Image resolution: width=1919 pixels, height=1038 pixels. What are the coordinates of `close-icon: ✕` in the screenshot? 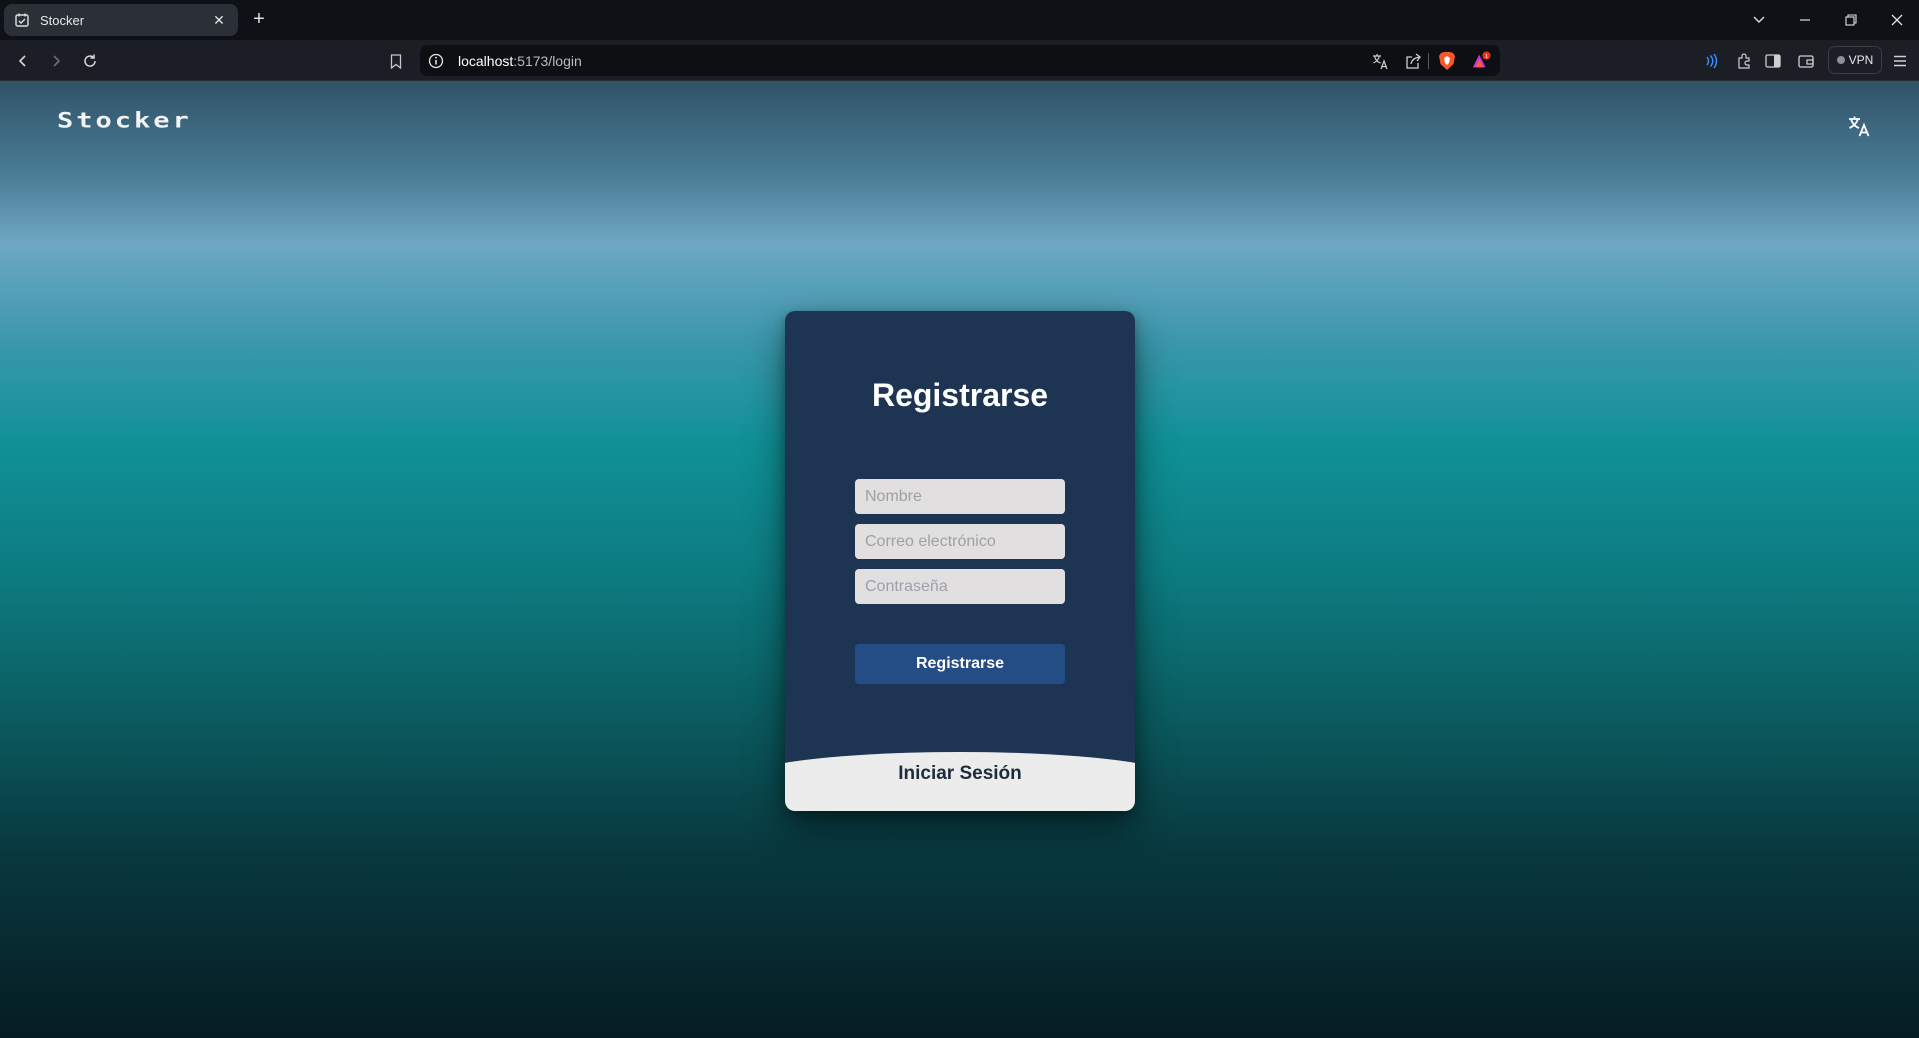 It's located at (219, 20).